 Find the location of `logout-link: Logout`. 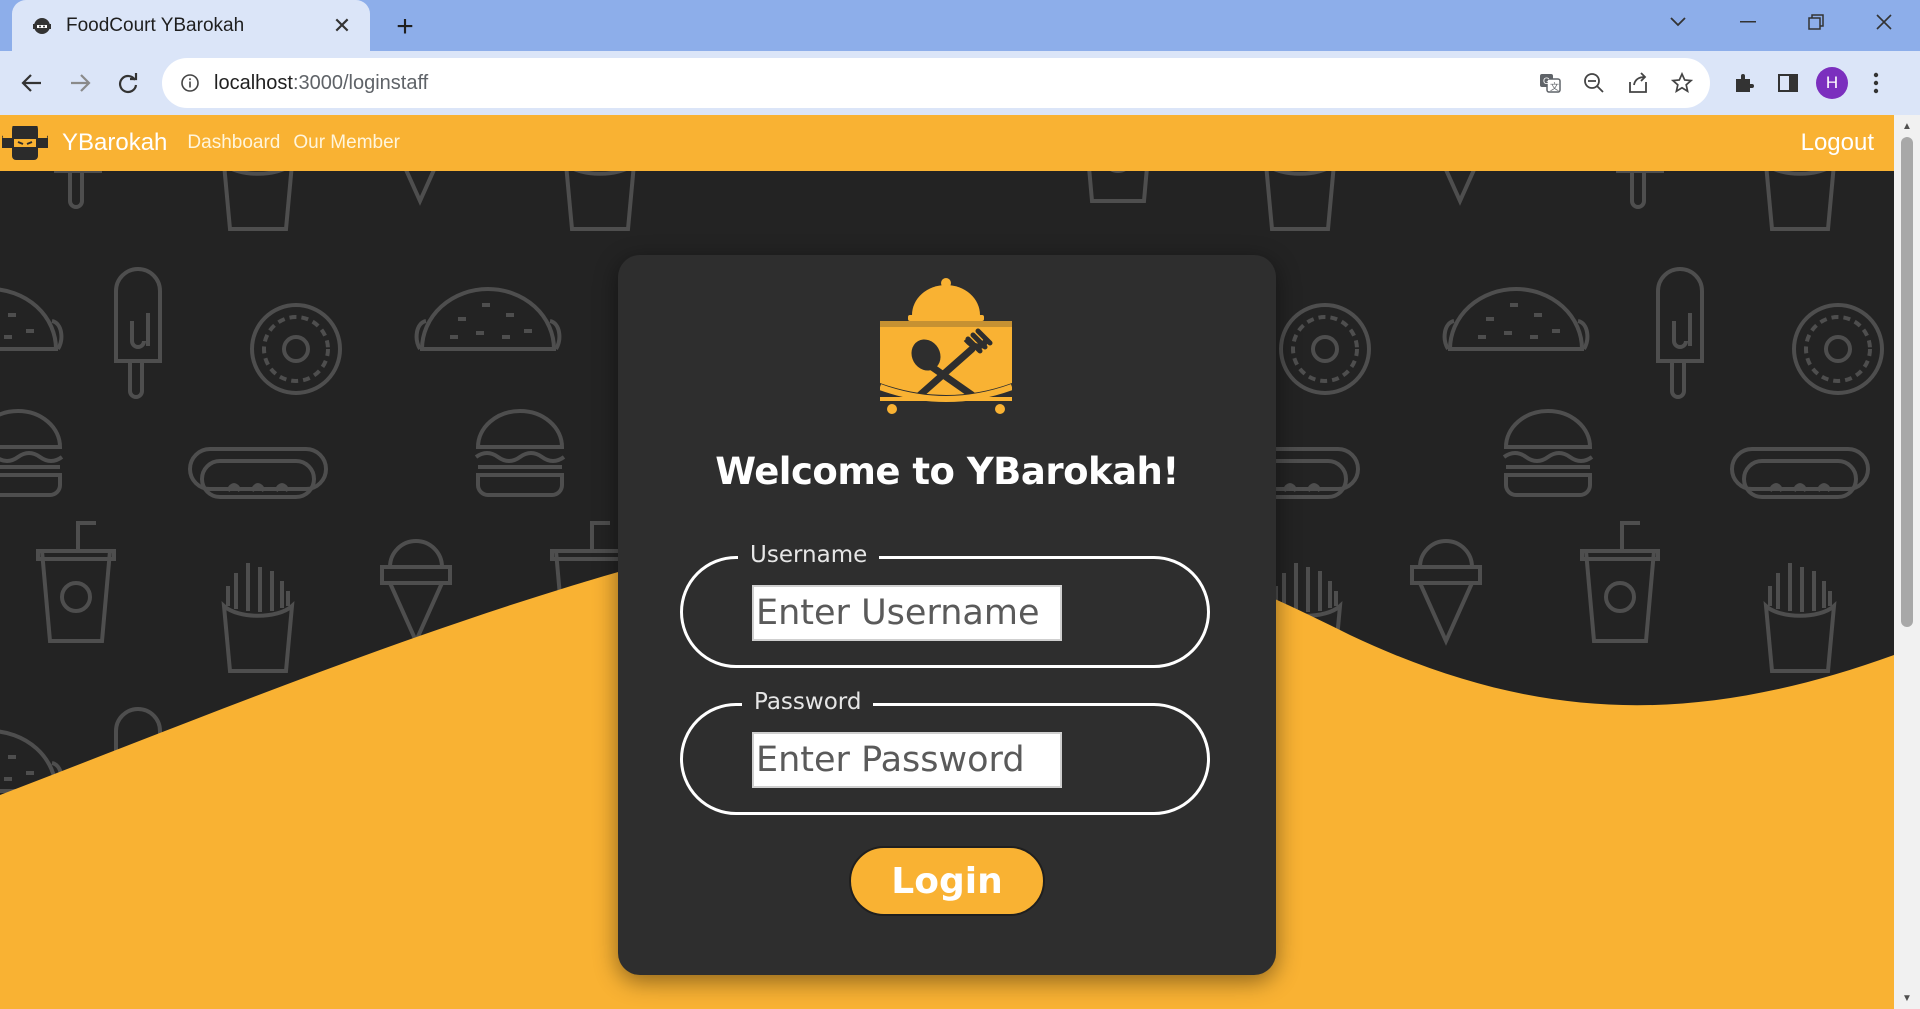

logout-link: Logout is located at coordinates (1837, 143).